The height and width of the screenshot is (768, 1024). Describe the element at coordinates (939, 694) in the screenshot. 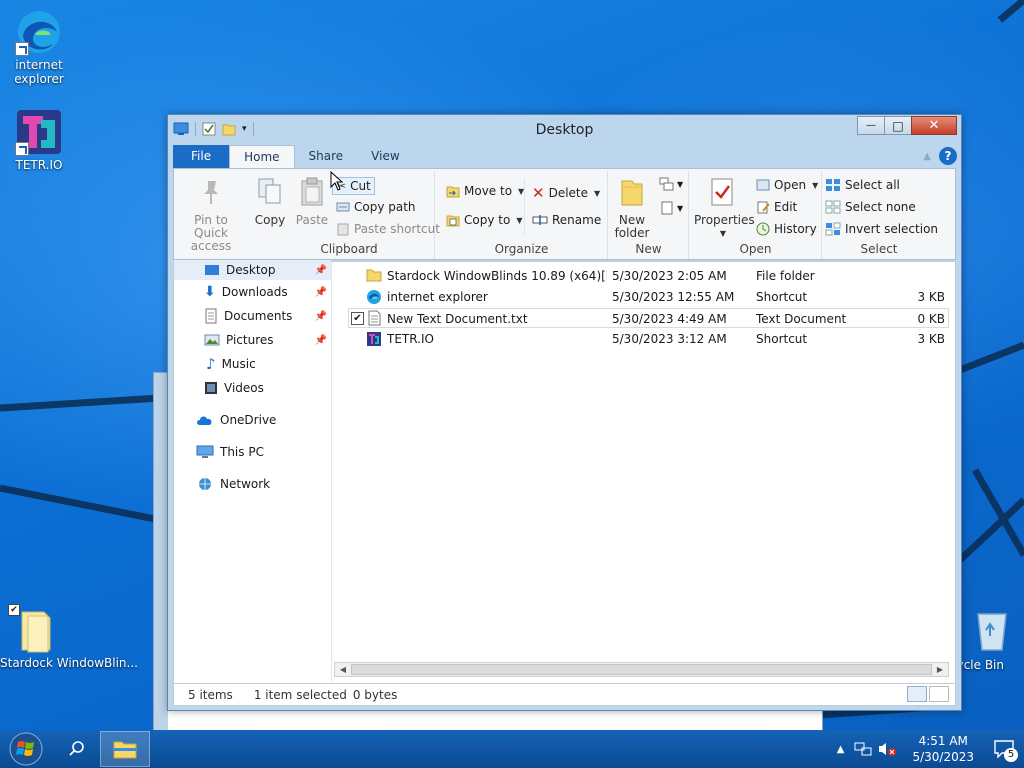

I see `large-icons-view-button` at that location.